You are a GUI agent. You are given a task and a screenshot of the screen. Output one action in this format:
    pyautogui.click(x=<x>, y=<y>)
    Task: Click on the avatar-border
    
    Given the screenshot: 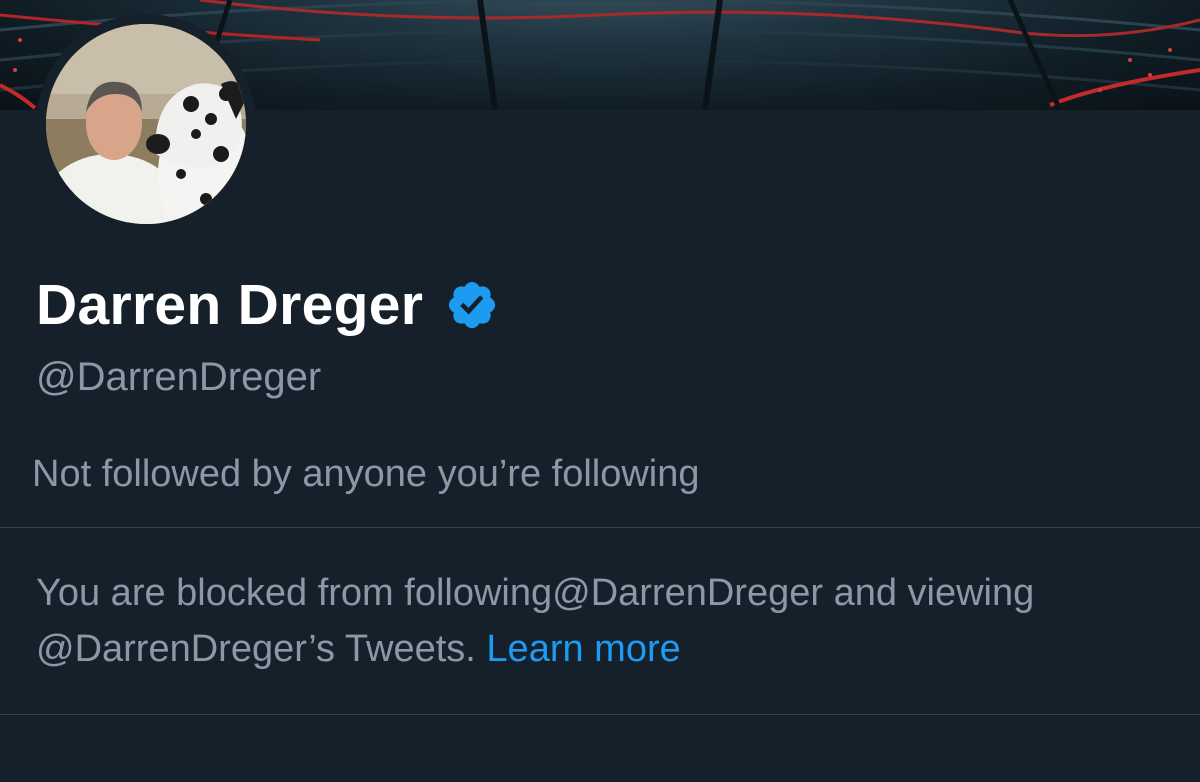 What is the action you would take?
    pyautogui.click(x=146, y=124)
    